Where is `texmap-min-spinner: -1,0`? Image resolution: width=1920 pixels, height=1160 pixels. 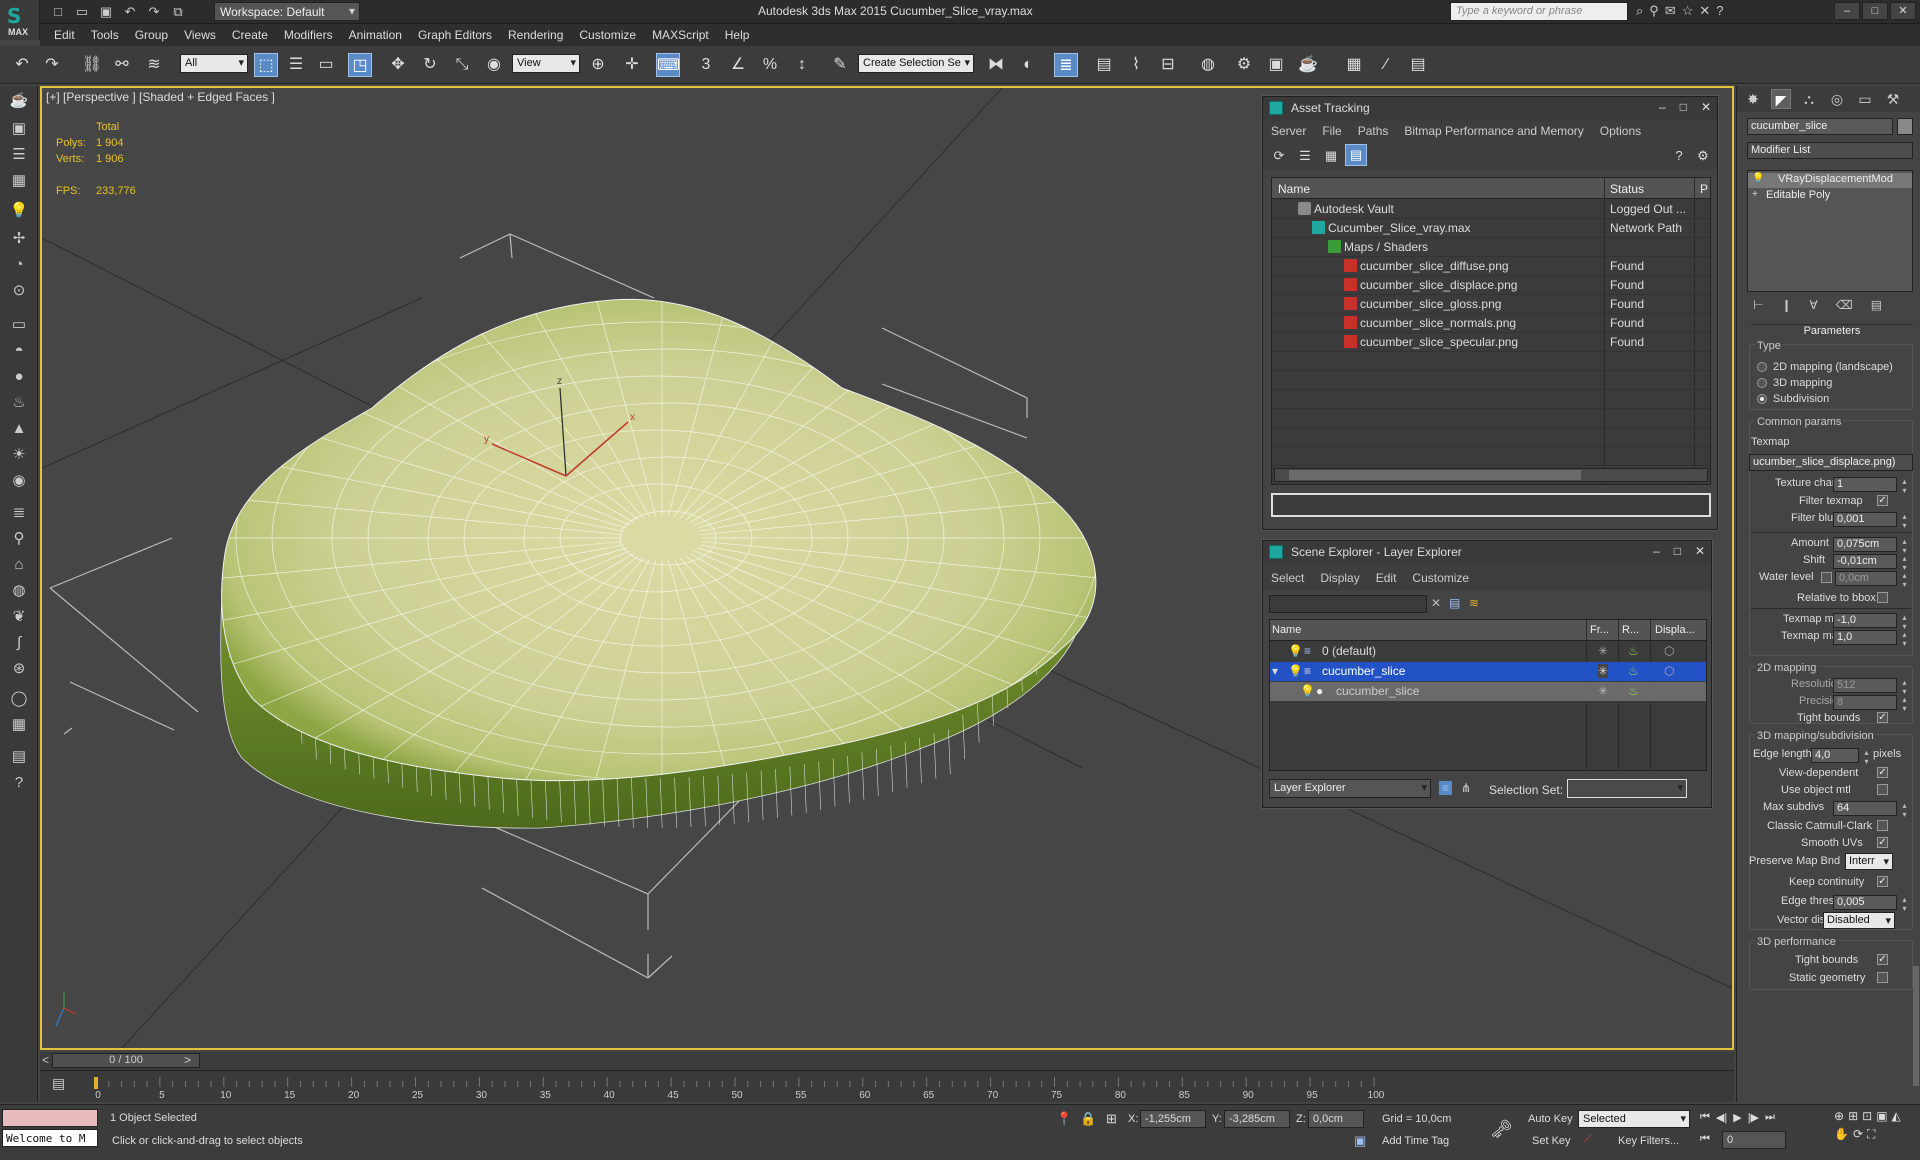
texmap-min-spinner: -1,0 is located at coordinates (1869, 622).